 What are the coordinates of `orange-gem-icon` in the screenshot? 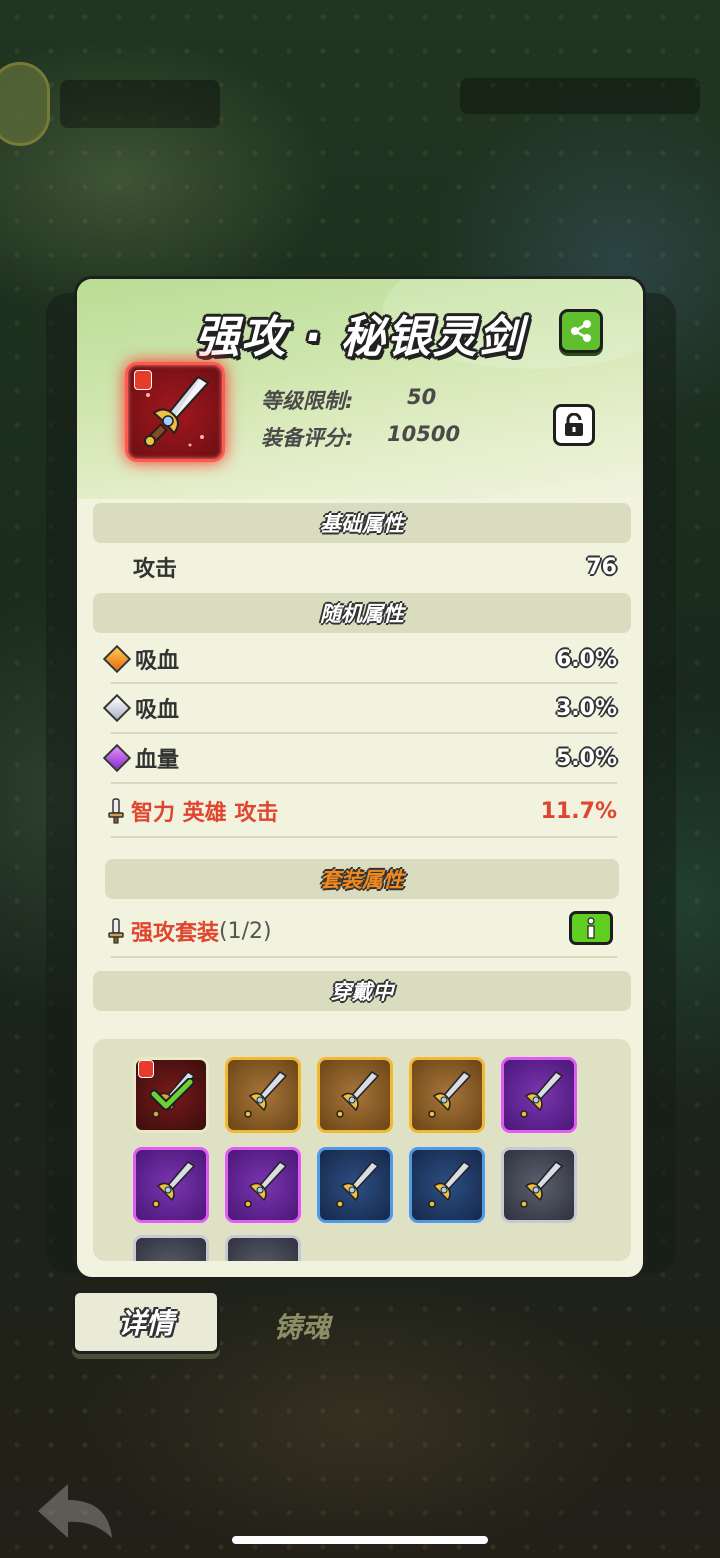 It's located at (117, 659).